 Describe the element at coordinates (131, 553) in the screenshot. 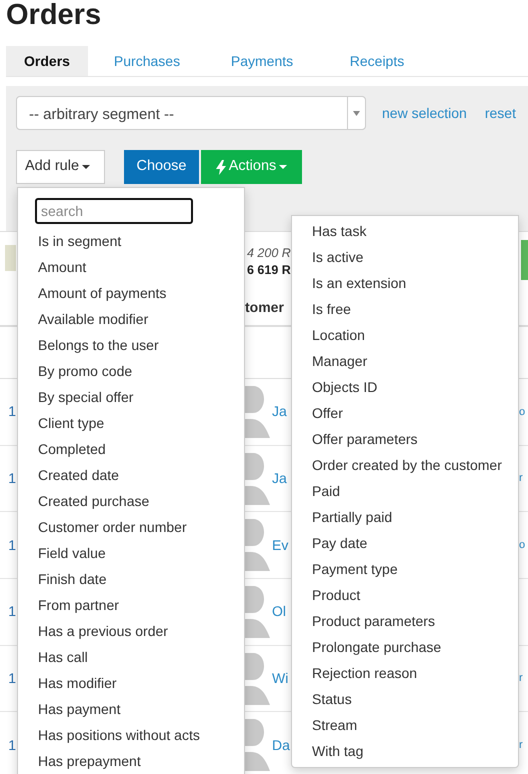

I see `menu-item: Field value` at that location.